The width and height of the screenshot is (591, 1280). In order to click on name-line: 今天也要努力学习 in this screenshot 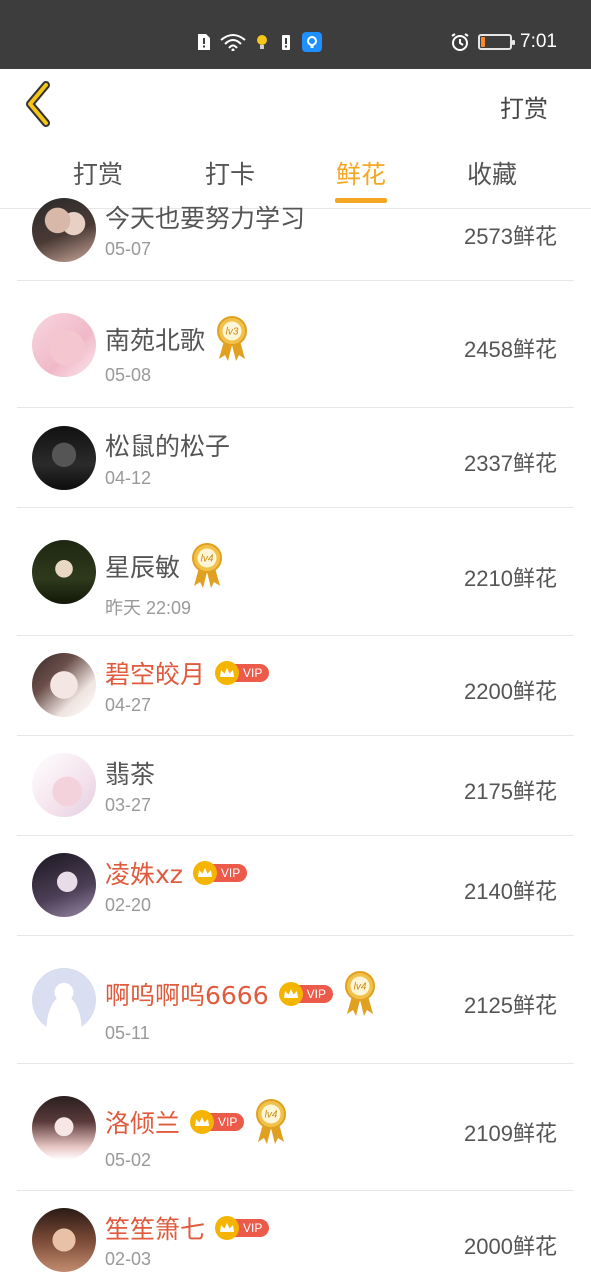, I will do `click(205, 217)`.